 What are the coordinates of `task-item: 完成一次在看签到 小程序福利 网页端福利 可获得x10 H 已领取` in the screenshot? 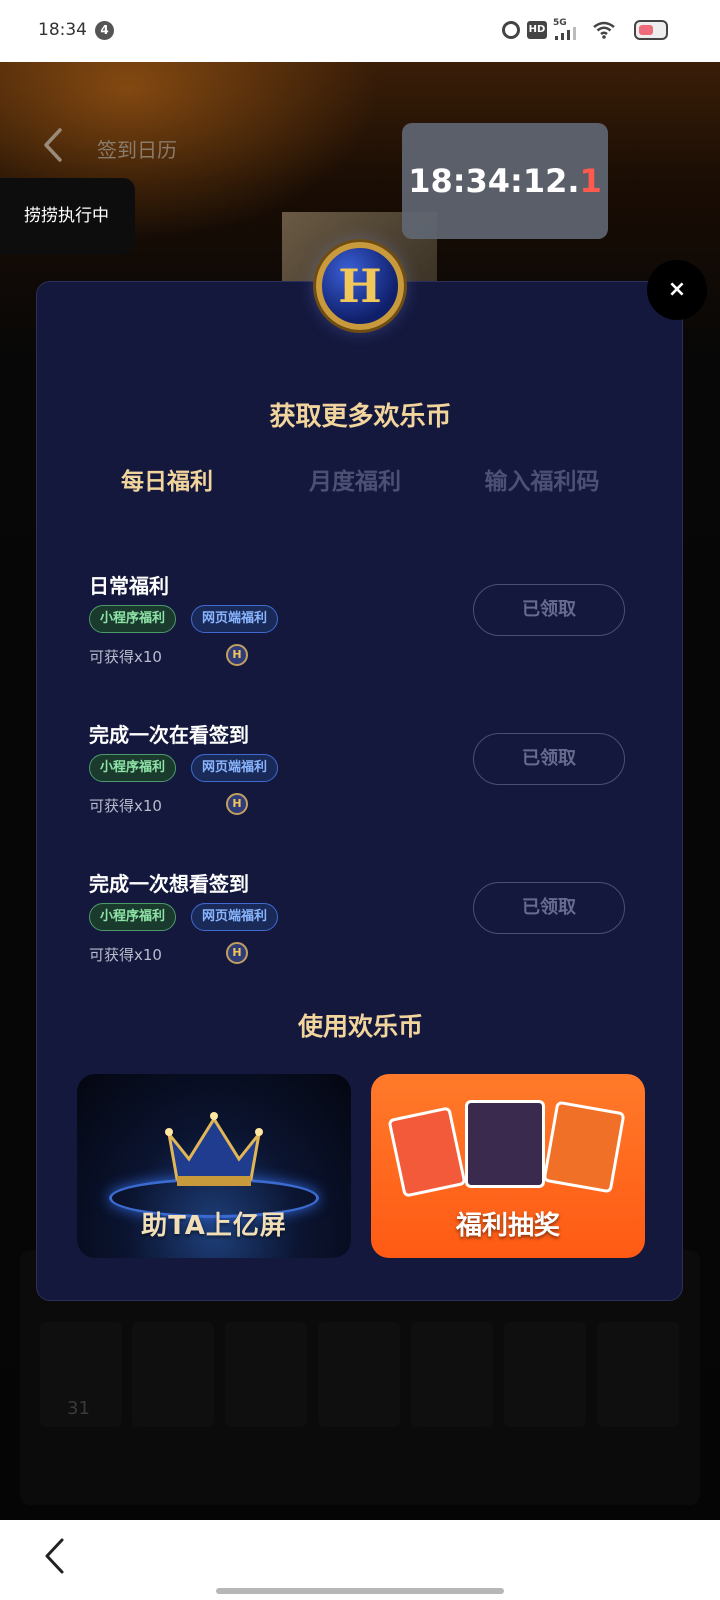 It's located at (369, 781).